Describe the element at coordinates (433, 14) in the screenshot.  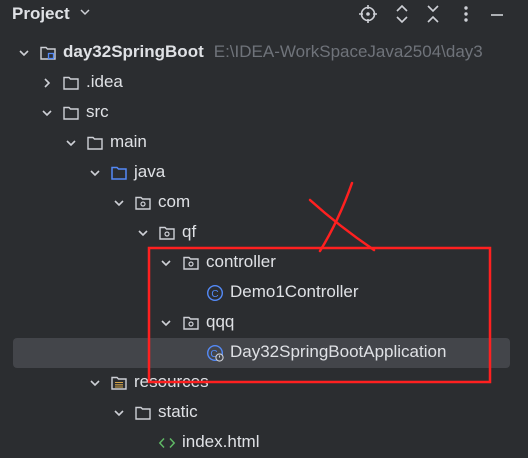
I see `collapse-all-icon` at that location.